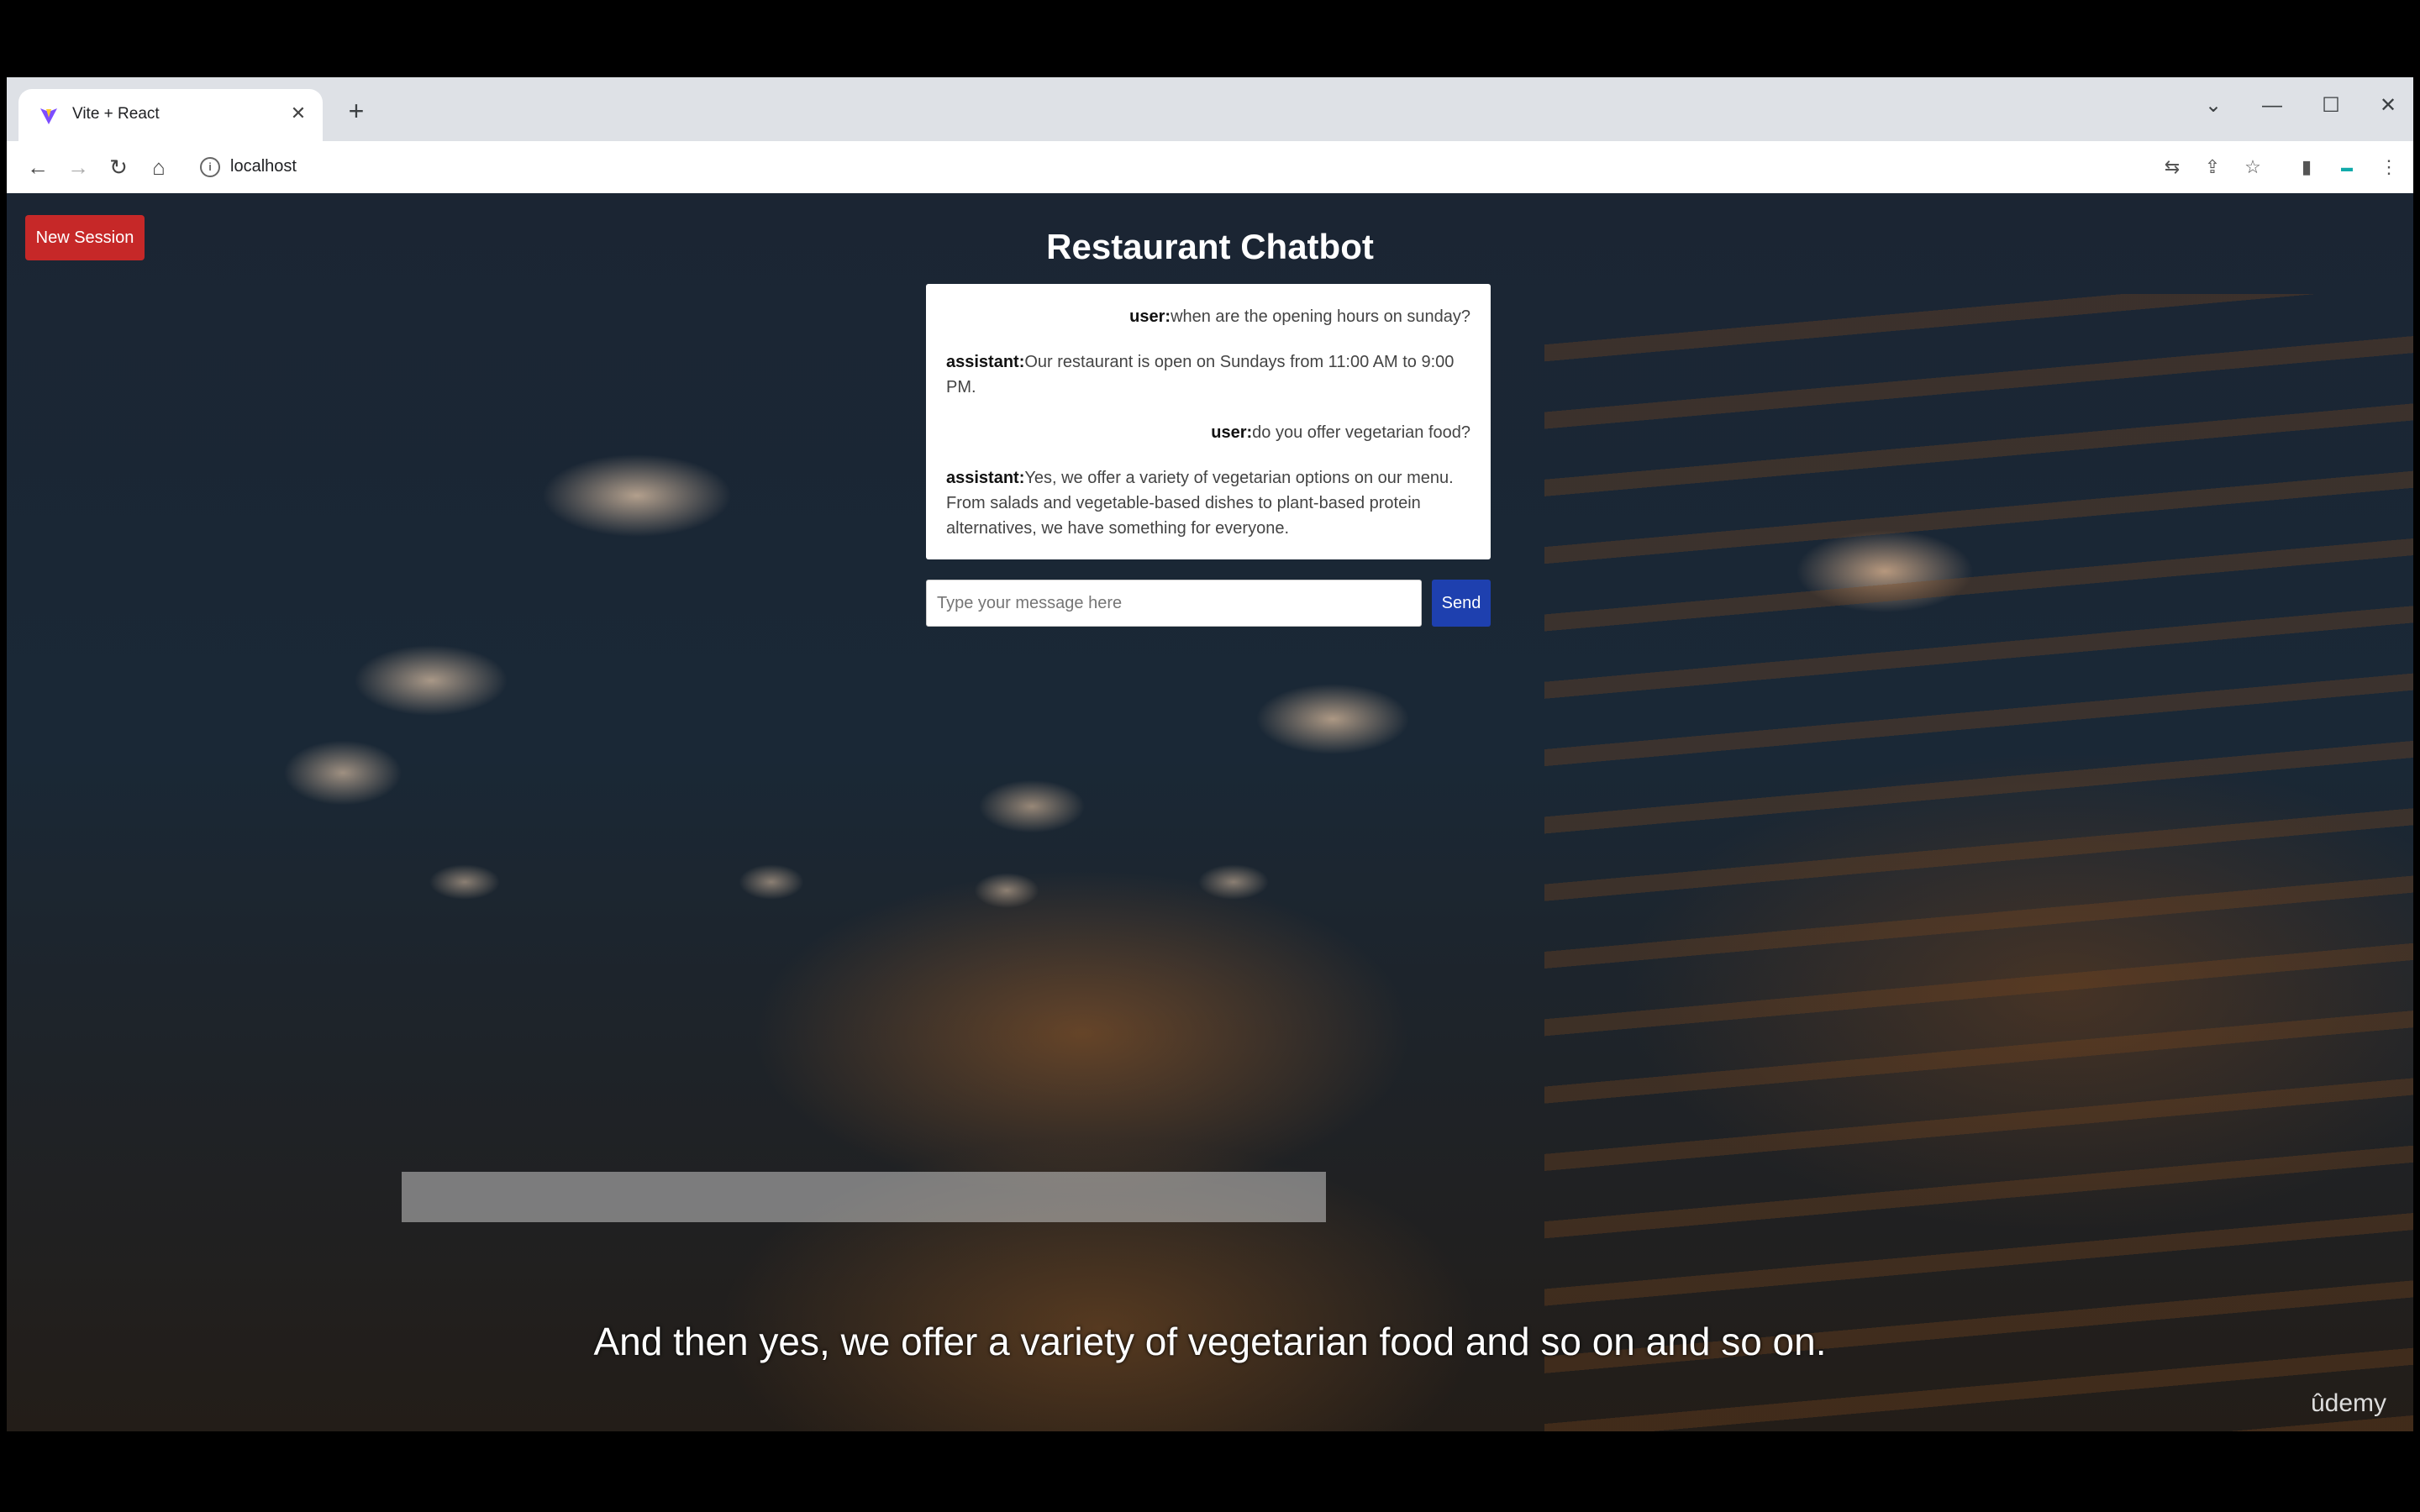 The image size is (2420, 1512). I want to click on site-info-icon: i, so click(210, 167).